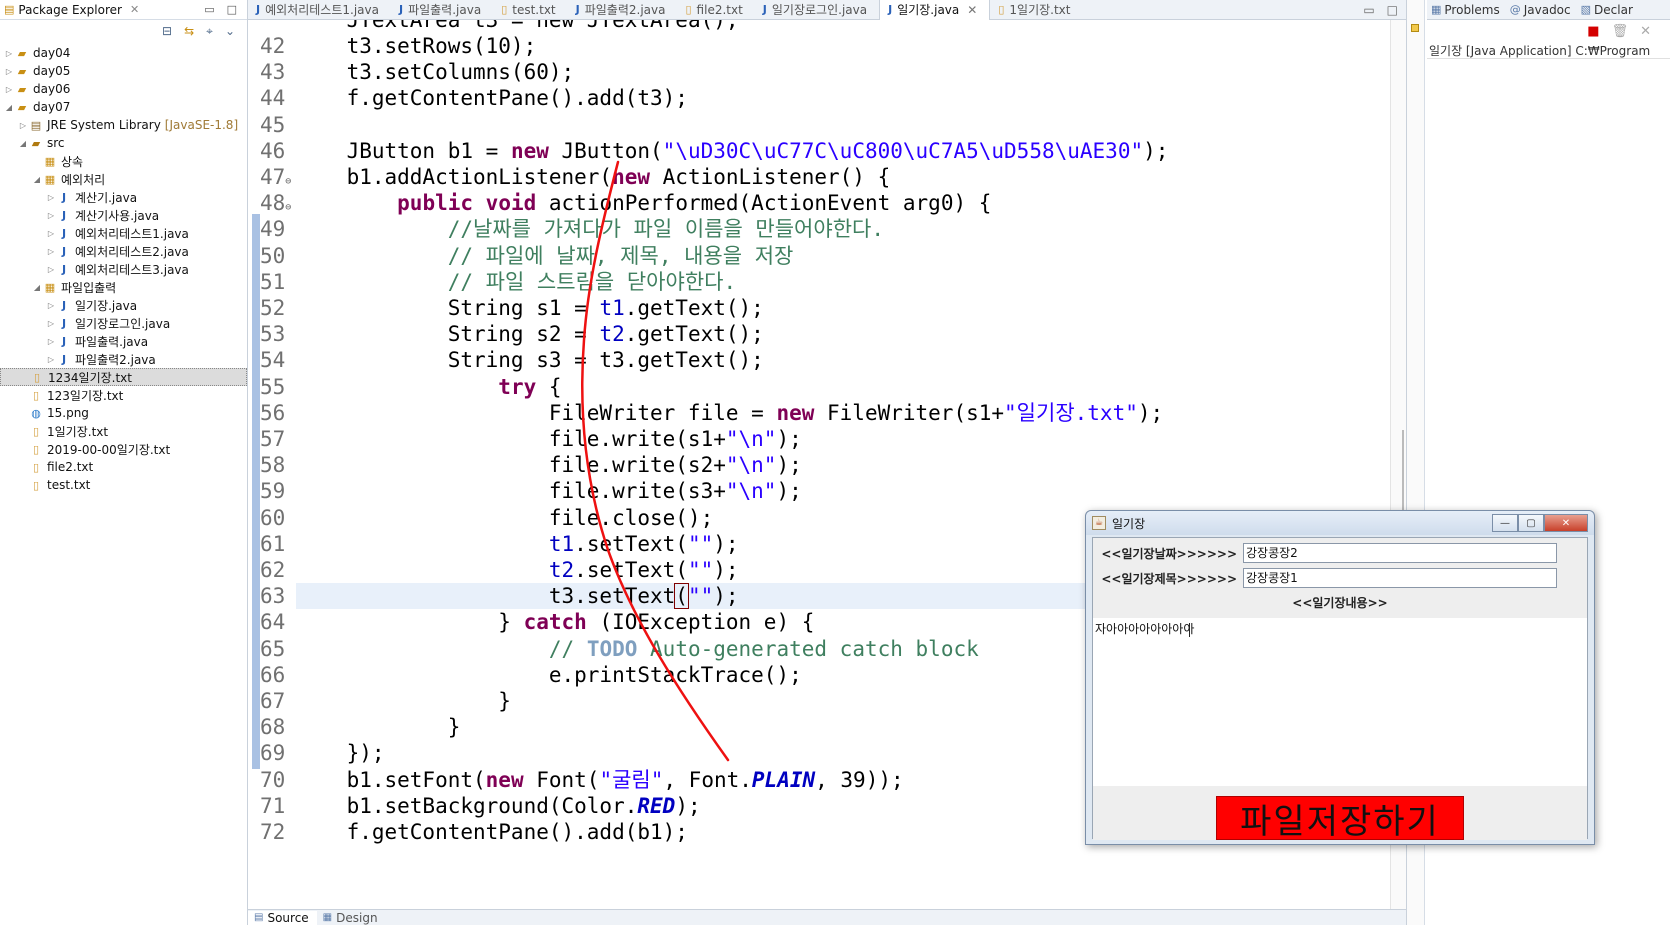  Describe the element at coordinates (1036, 10) in the screenshot. I see `editor-tab: ▯ 1일기장.txt` at that location.